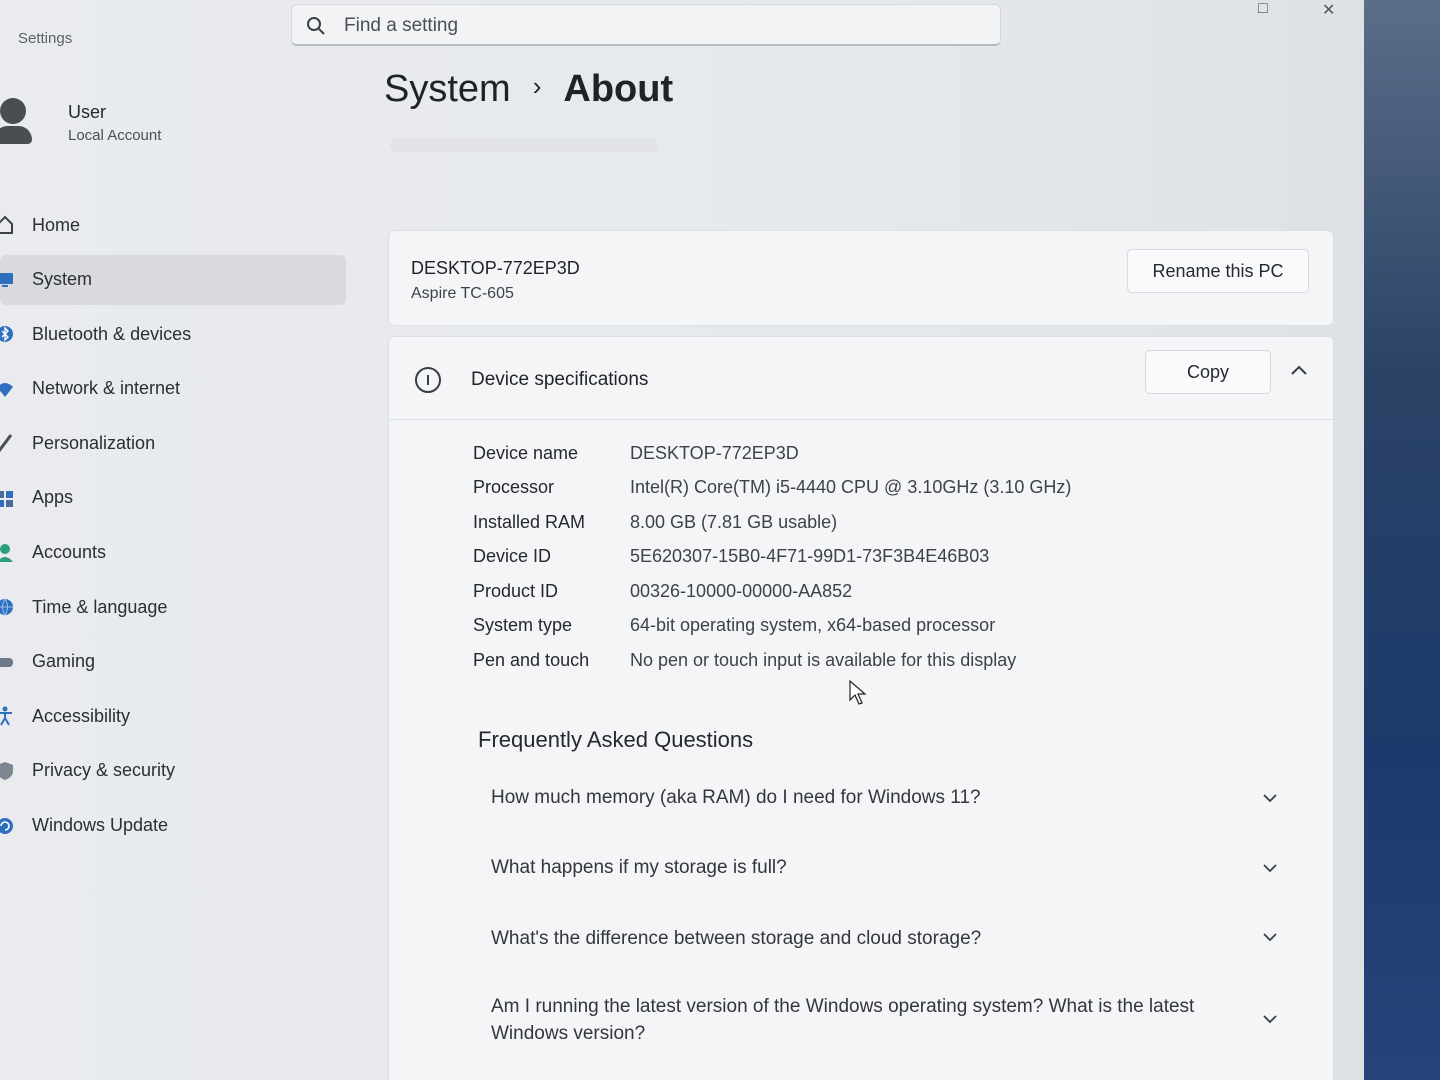  Describe the element at coordinates (173, 662) in the screenshot. I see `sidebar-item-gaming: Gaming` at that location.